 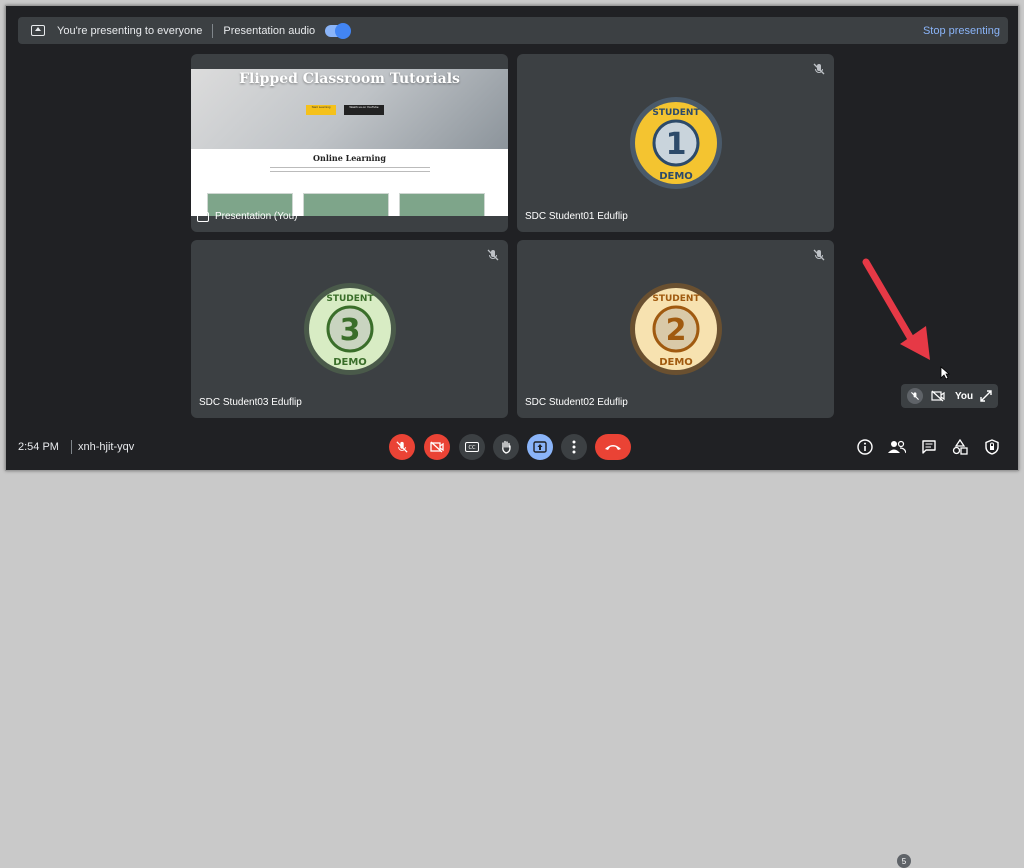 What do you see at coordinates (945, 373) in the screenshot?
I see `mouse-cursor-icon` at bounding box center [945, 373].